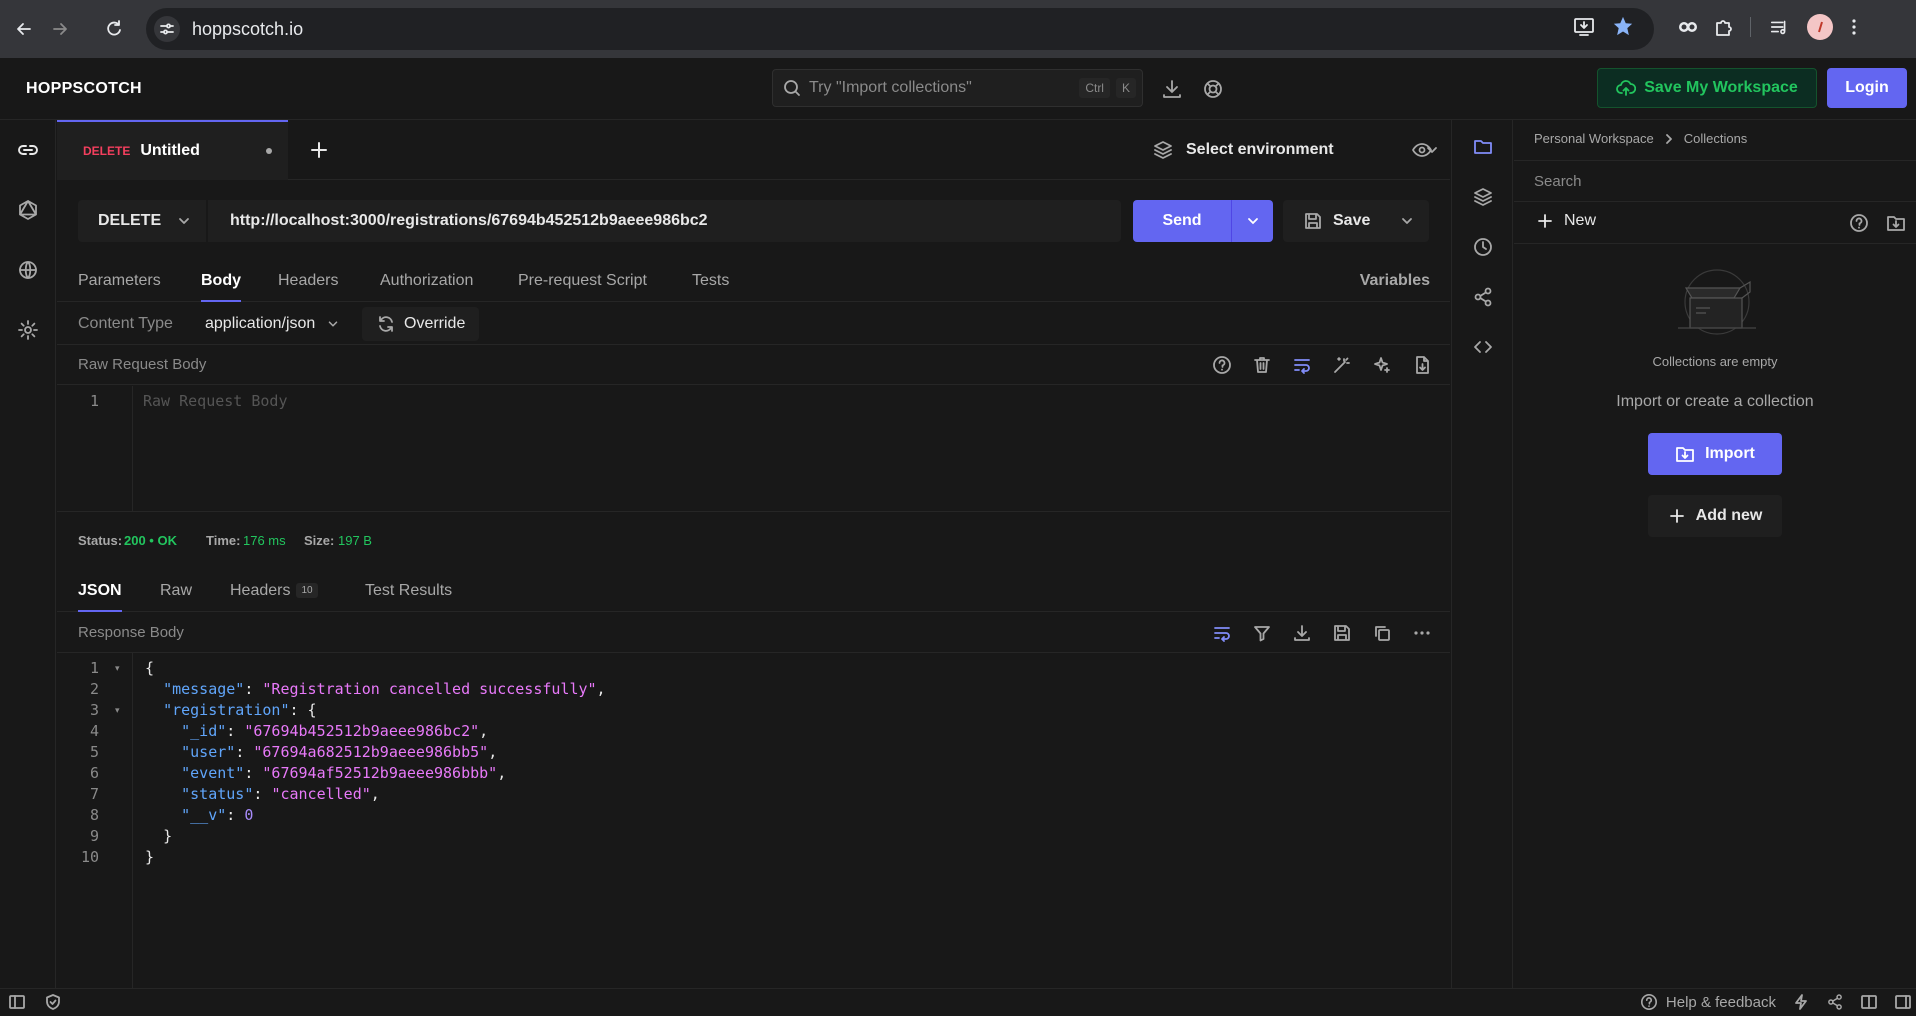  I want to click on left-nav-rail, so click(28, 554).